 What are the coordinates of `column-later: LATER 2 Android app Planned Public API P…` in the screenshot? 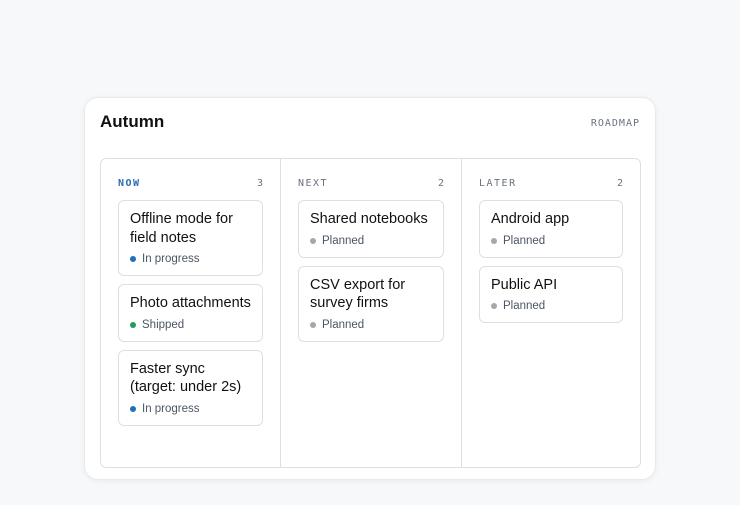 It's located at (551, 313).